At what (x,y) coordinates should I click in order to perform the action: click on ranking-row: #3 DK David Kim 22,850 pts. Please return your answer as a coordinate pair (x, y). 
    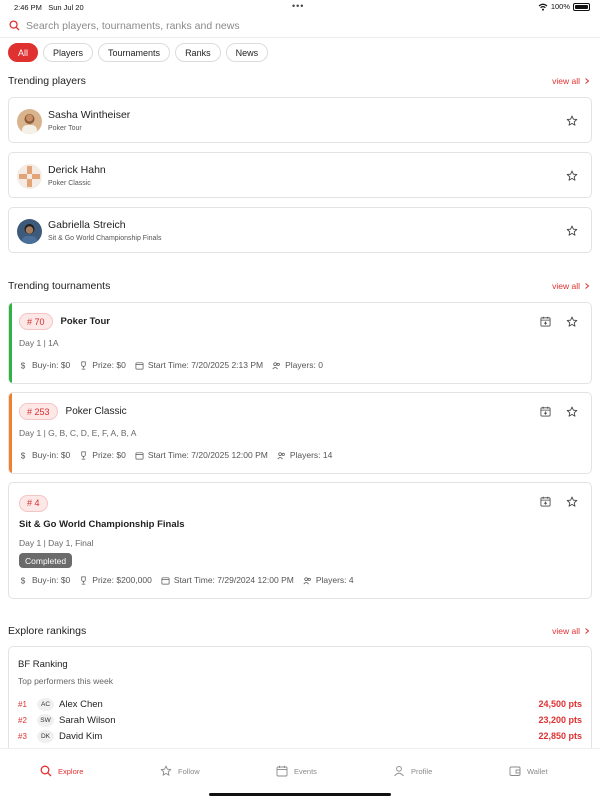
    Looking at the image, I should click on (300, 736).